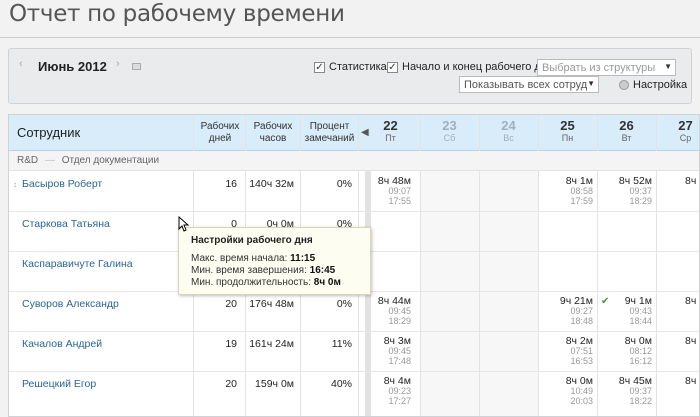 The width and height of the screenshot is (700, 417). What do you see at coordinates (274, 384) in the screenshot?
I see `work-hours-value: 159ч 0м` at bounding box center [274, 384].